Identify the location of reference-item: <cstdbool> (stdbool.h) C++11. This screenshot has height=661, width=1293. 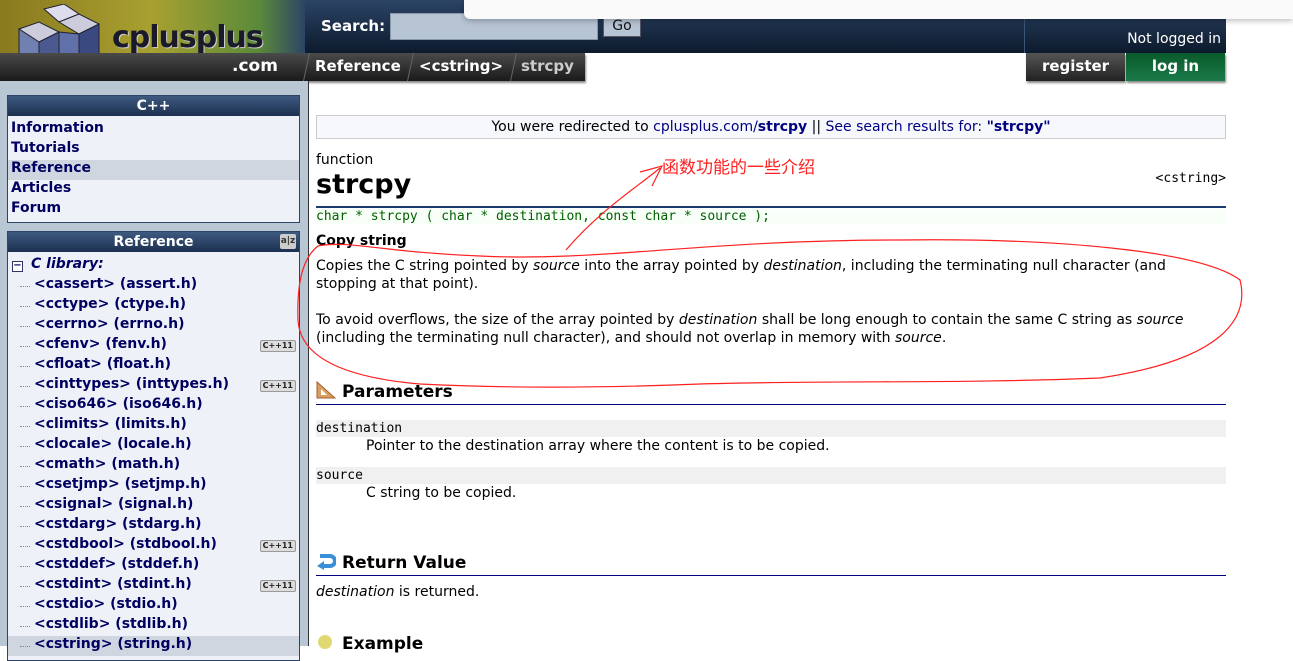
(153, 546).